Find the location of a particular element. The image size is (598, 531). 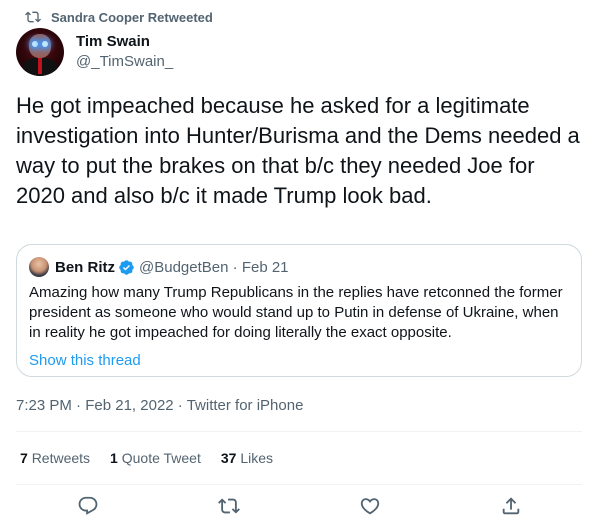

likes-stat: 37 Likes is located at coordinates (247, 458).